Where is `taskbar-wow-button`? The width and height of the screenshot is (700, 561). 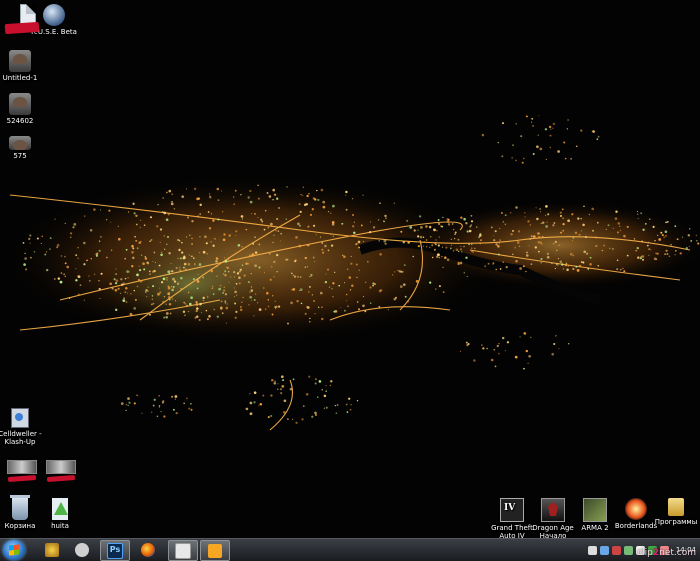
taskbar-wow-button is located at coordinates (52, 549).